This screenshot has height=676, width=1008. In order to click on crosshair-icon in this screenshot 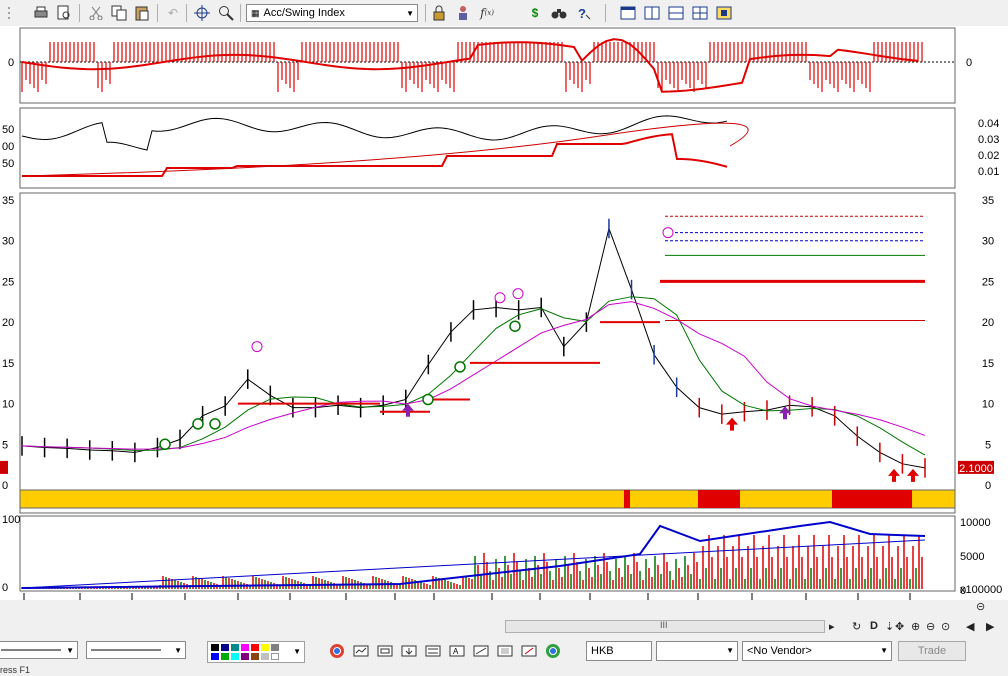, I will do `click(202, 13)`.